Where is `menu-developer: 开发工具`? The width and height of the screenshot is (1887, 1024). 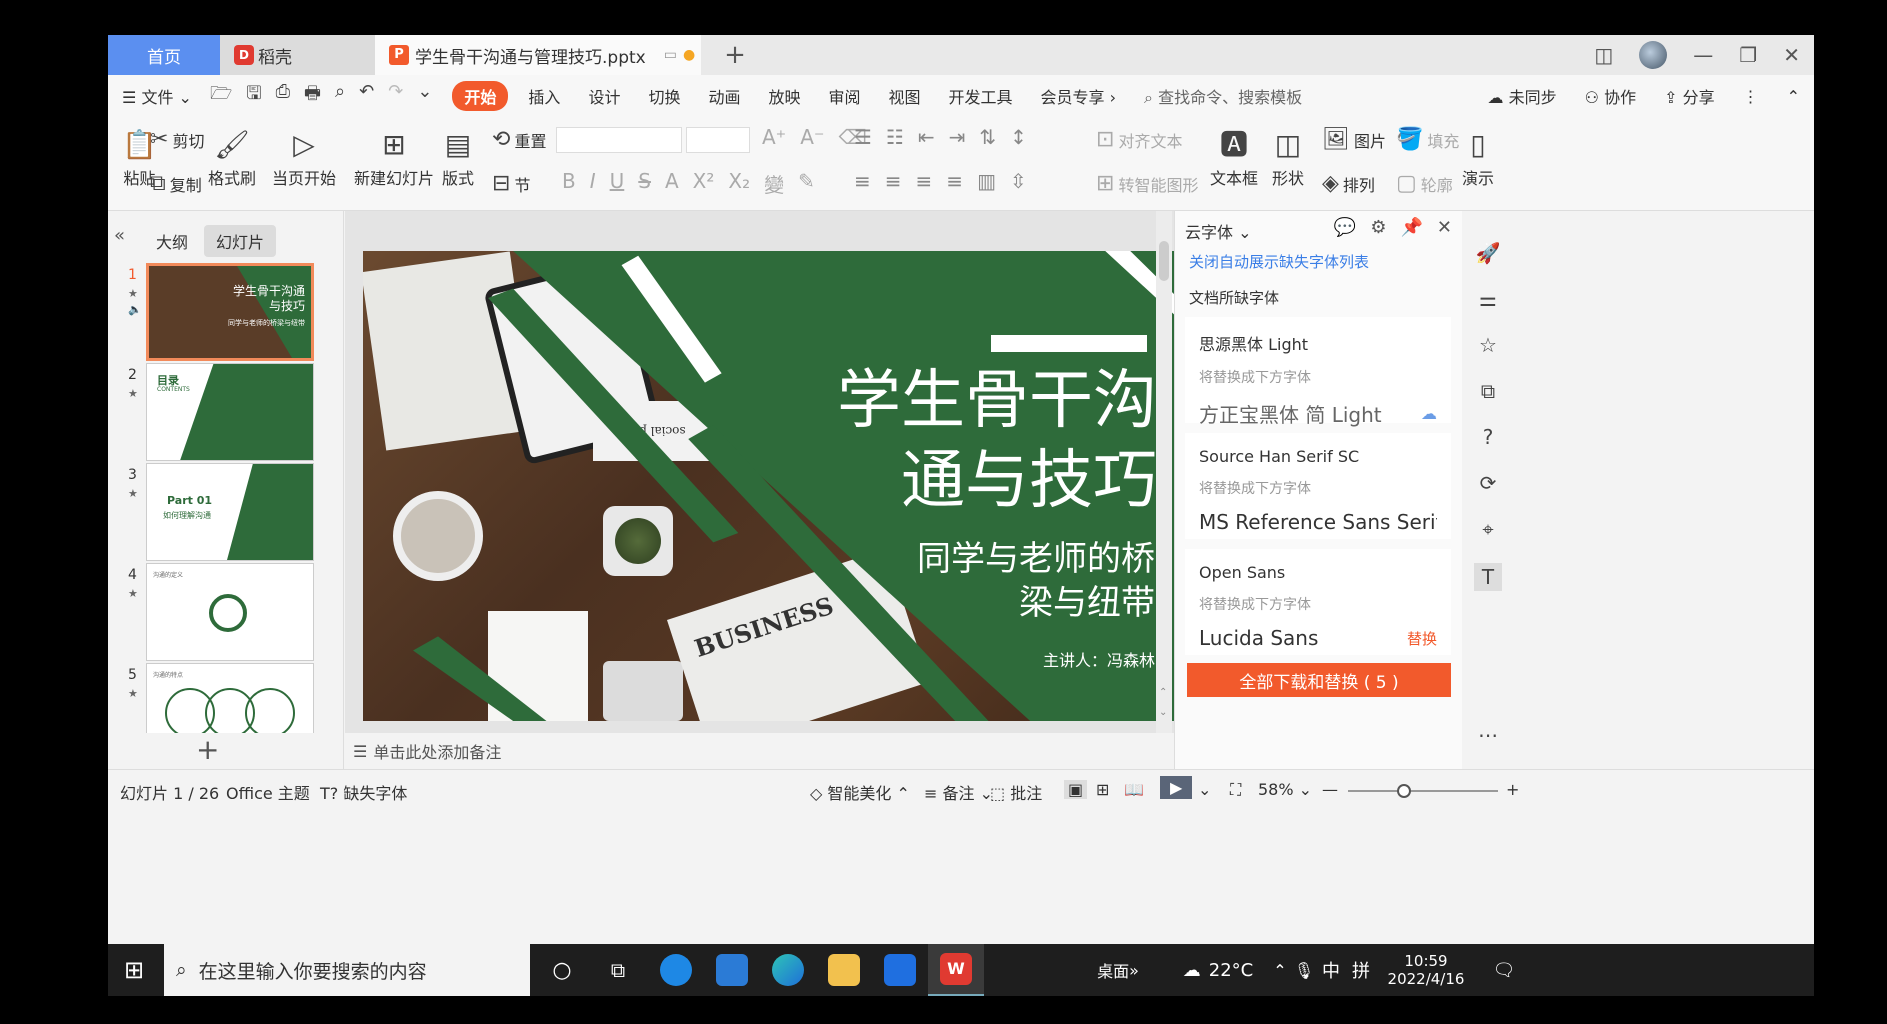
menu-developer: 开发工具 is located at coordinates (981, 96).